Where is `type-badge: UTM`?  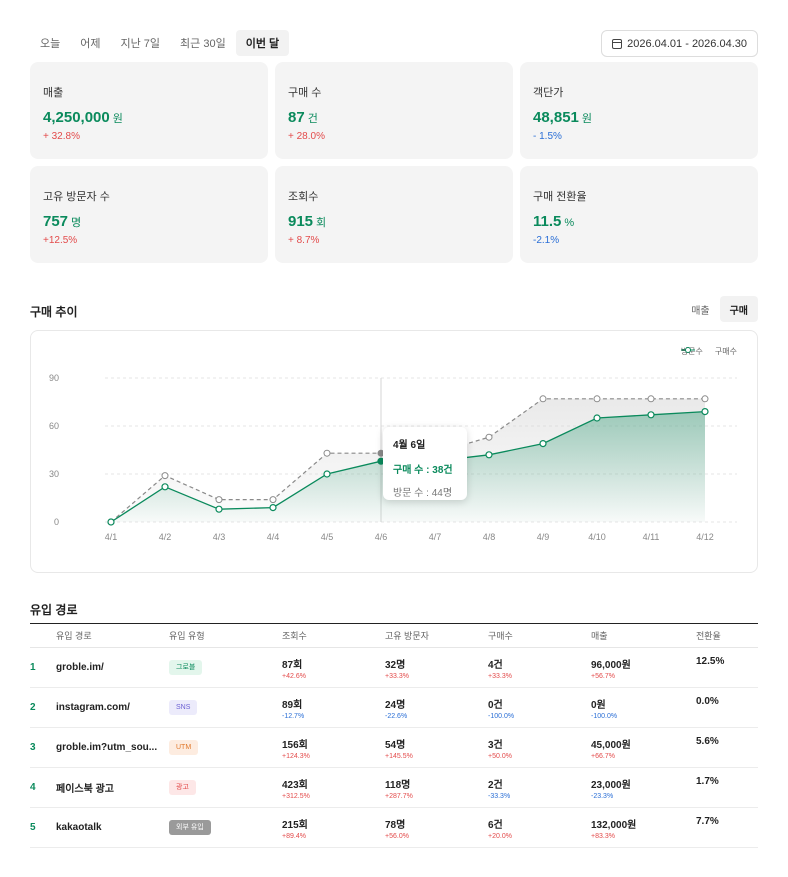 type-badge: UTM is located at coordinates (184, 747).